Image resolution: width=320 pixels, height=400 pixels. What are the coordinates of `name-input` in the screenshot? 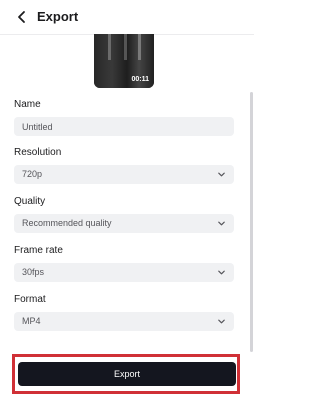 It's located at (124, 126).